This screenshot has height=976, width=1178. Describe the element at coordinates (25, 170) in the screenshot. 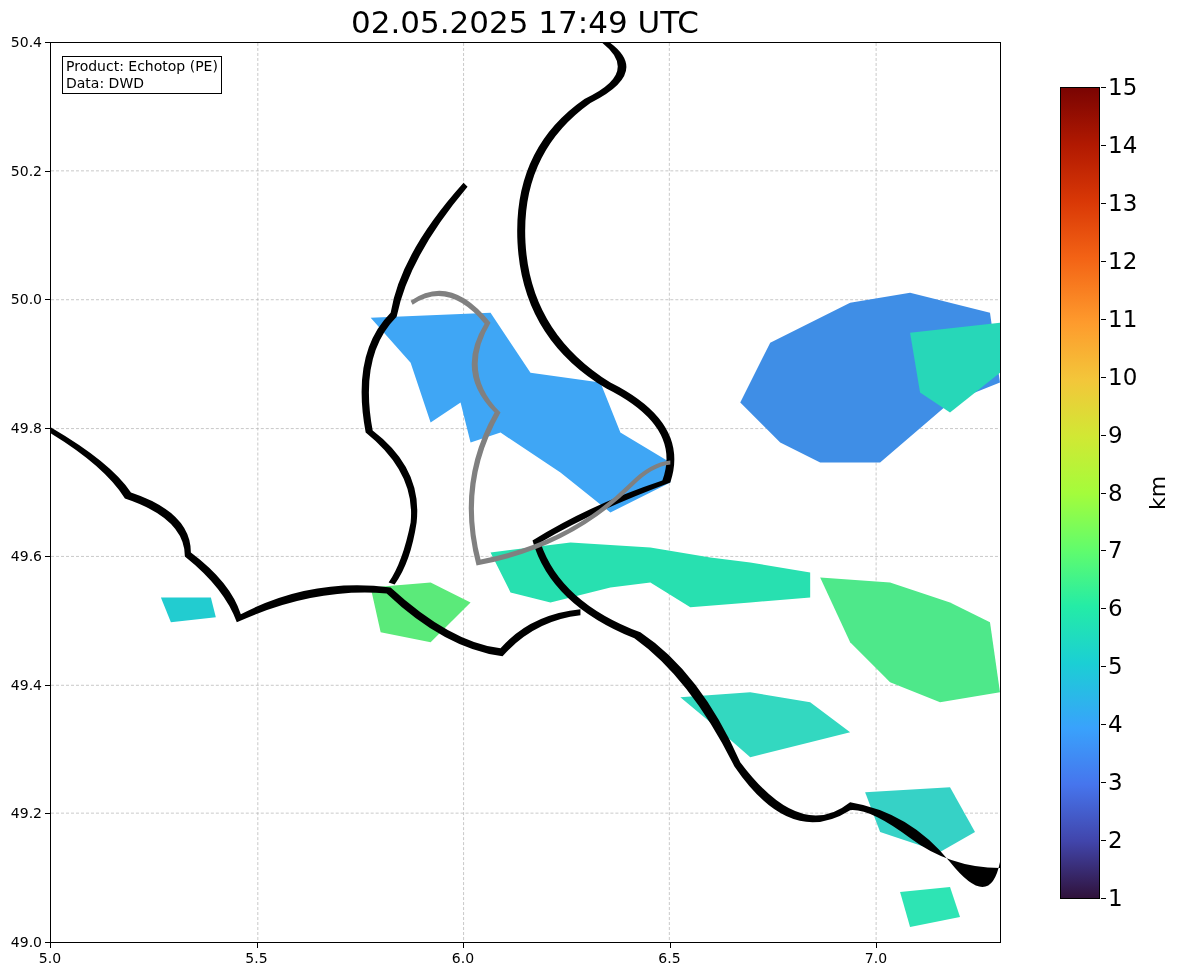

I see `y-tick-label: 50.2` at that location.